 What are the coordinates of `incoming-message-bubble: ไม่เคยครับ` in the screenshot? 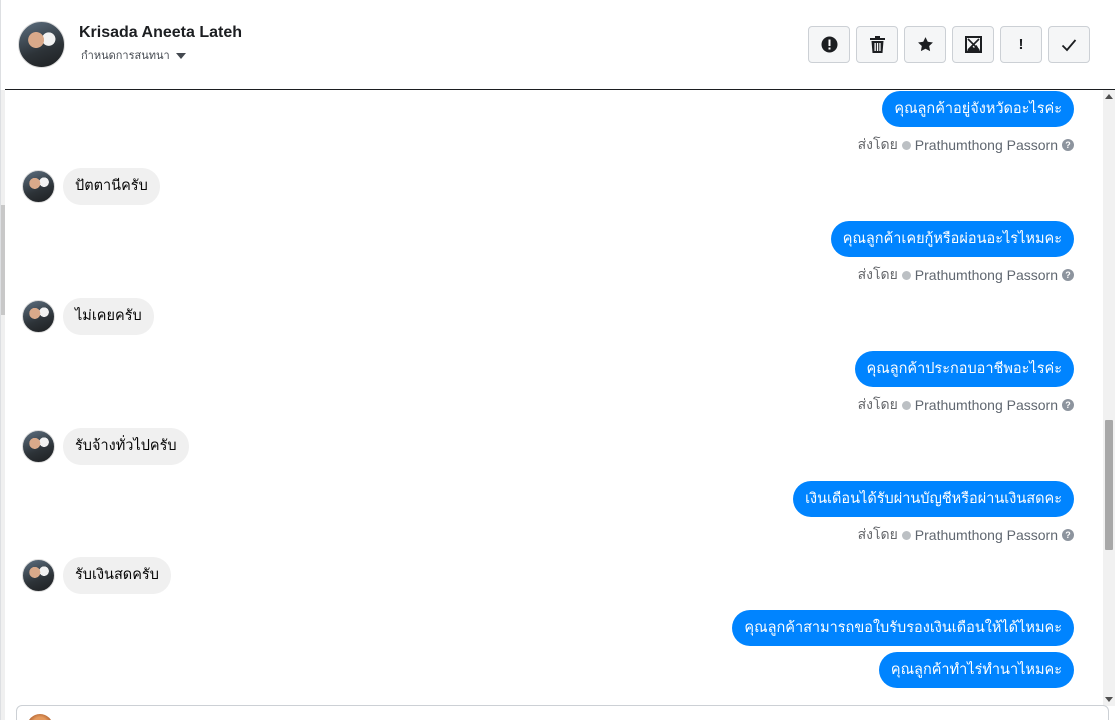 It's located at (108, 316).